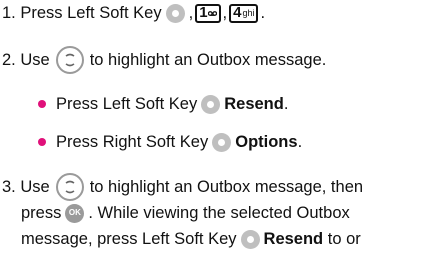  Describe the element at coordinates (212, 13) in the screenshot. I see `voicemail-icon` at that location.